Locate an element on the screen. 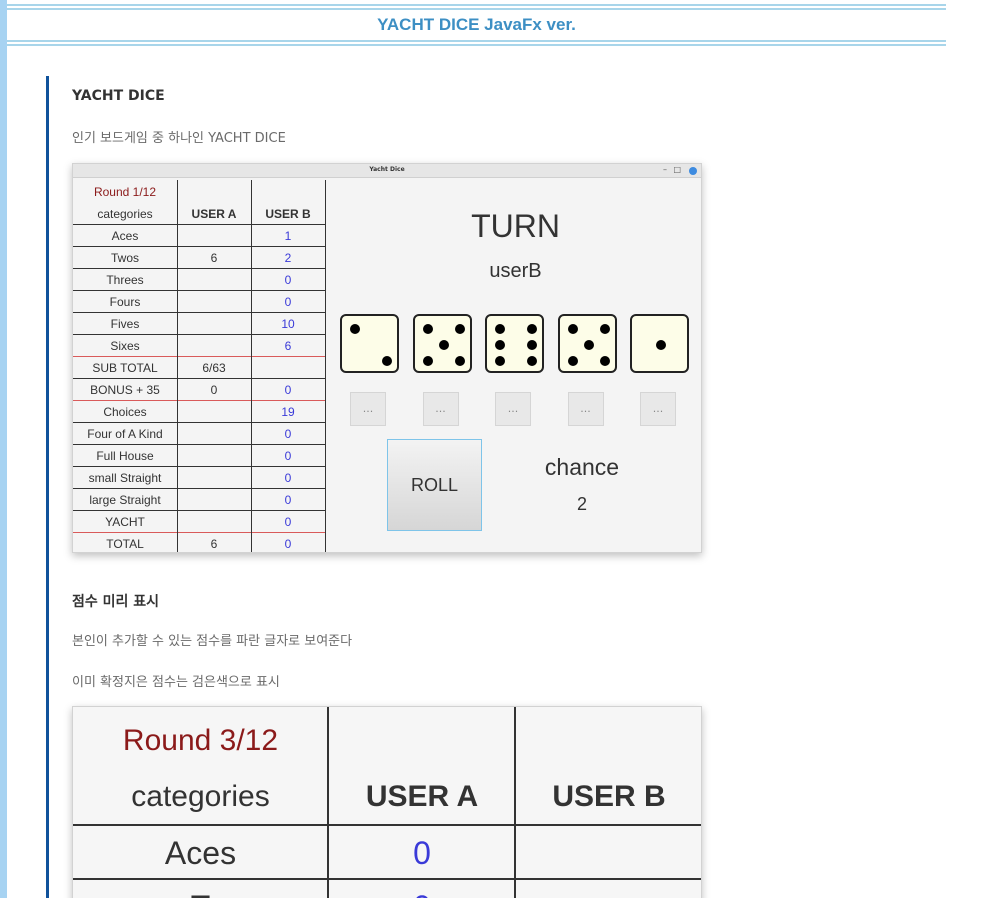  score-row-twos: Twos 6 2 is located at coordinates (199, 258).